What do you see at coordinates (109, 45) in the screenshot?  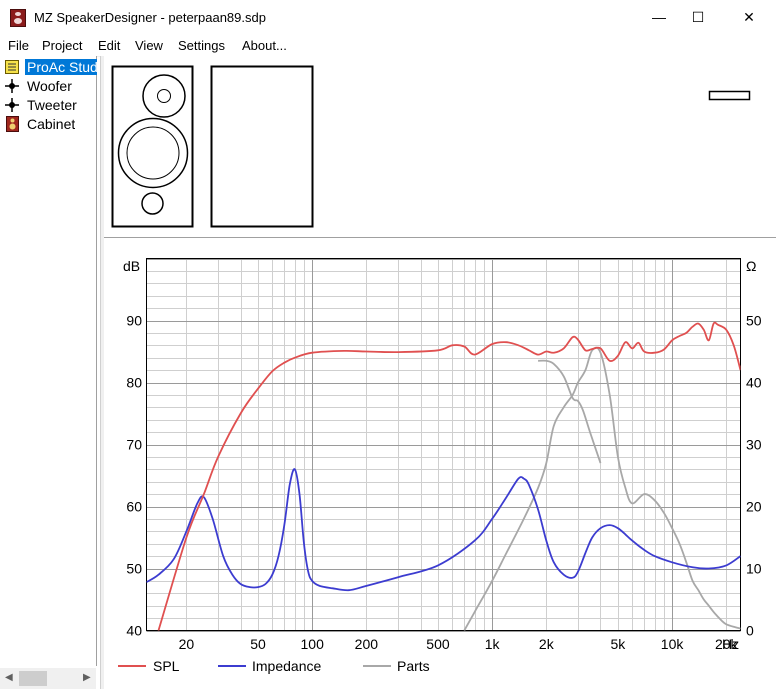 I see `menu-edit: Edit` at bounding box center [109, 45].